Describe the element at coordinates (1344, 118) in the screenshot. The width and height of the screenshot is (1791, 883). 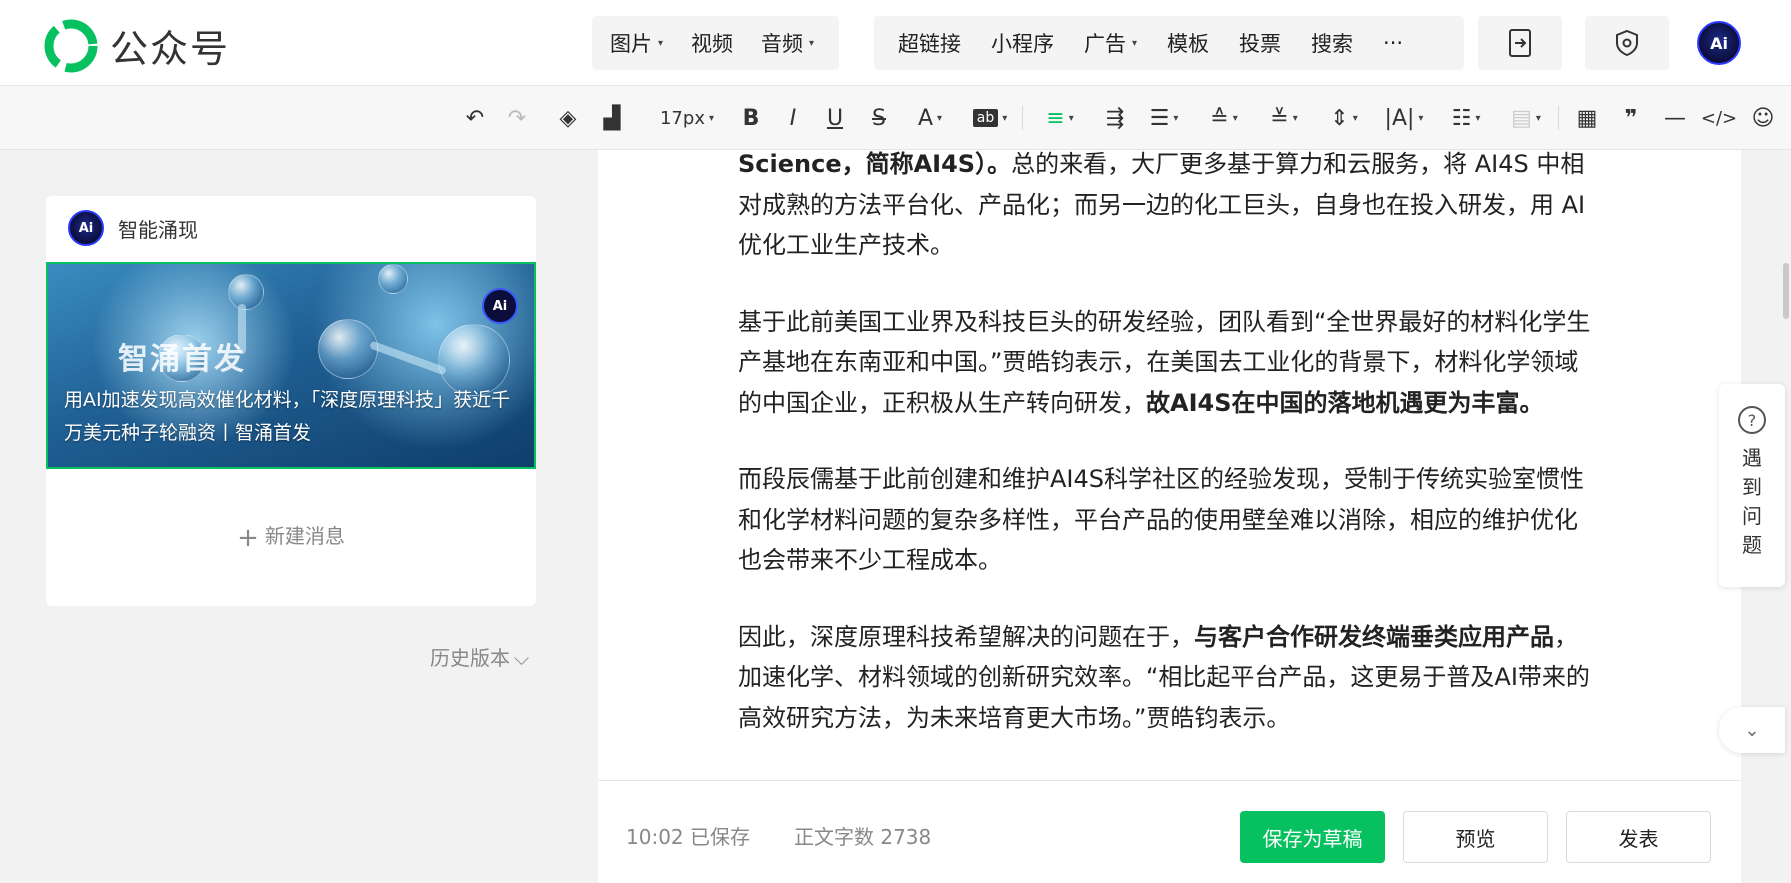
I see `line-height-button: ⇕ ▾` at that location.